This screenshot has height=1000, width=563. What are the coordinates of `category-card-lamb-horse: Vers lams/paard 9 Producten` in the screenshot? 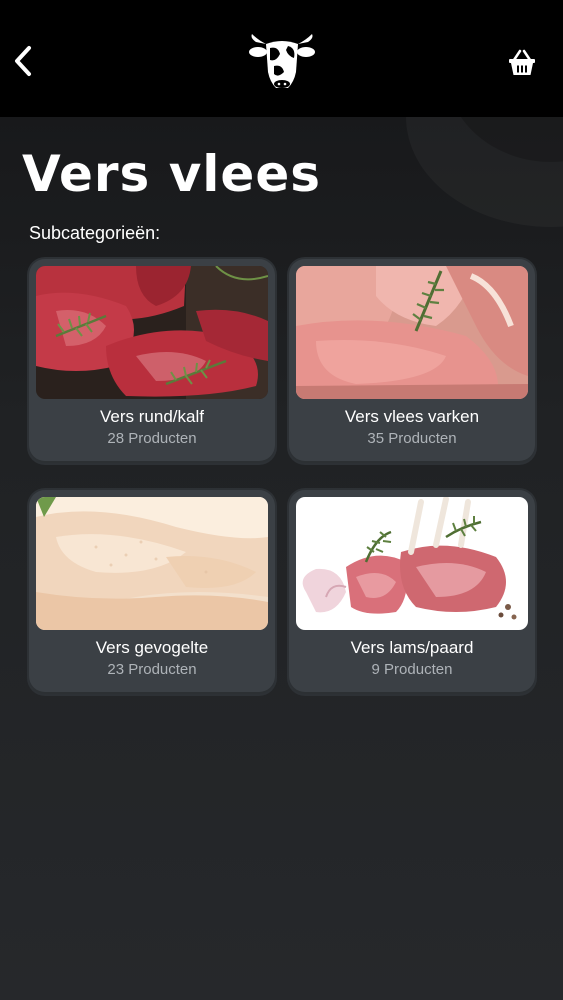 It's located at (412, 592).